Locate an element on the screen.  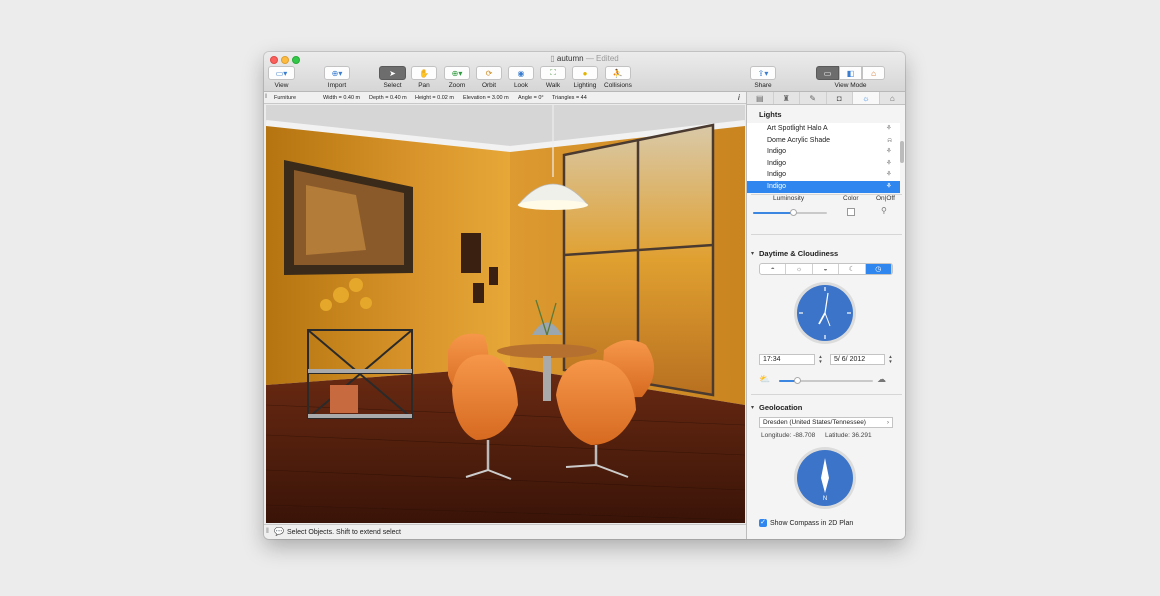
view-label: View is located at coordinates (281, 85).